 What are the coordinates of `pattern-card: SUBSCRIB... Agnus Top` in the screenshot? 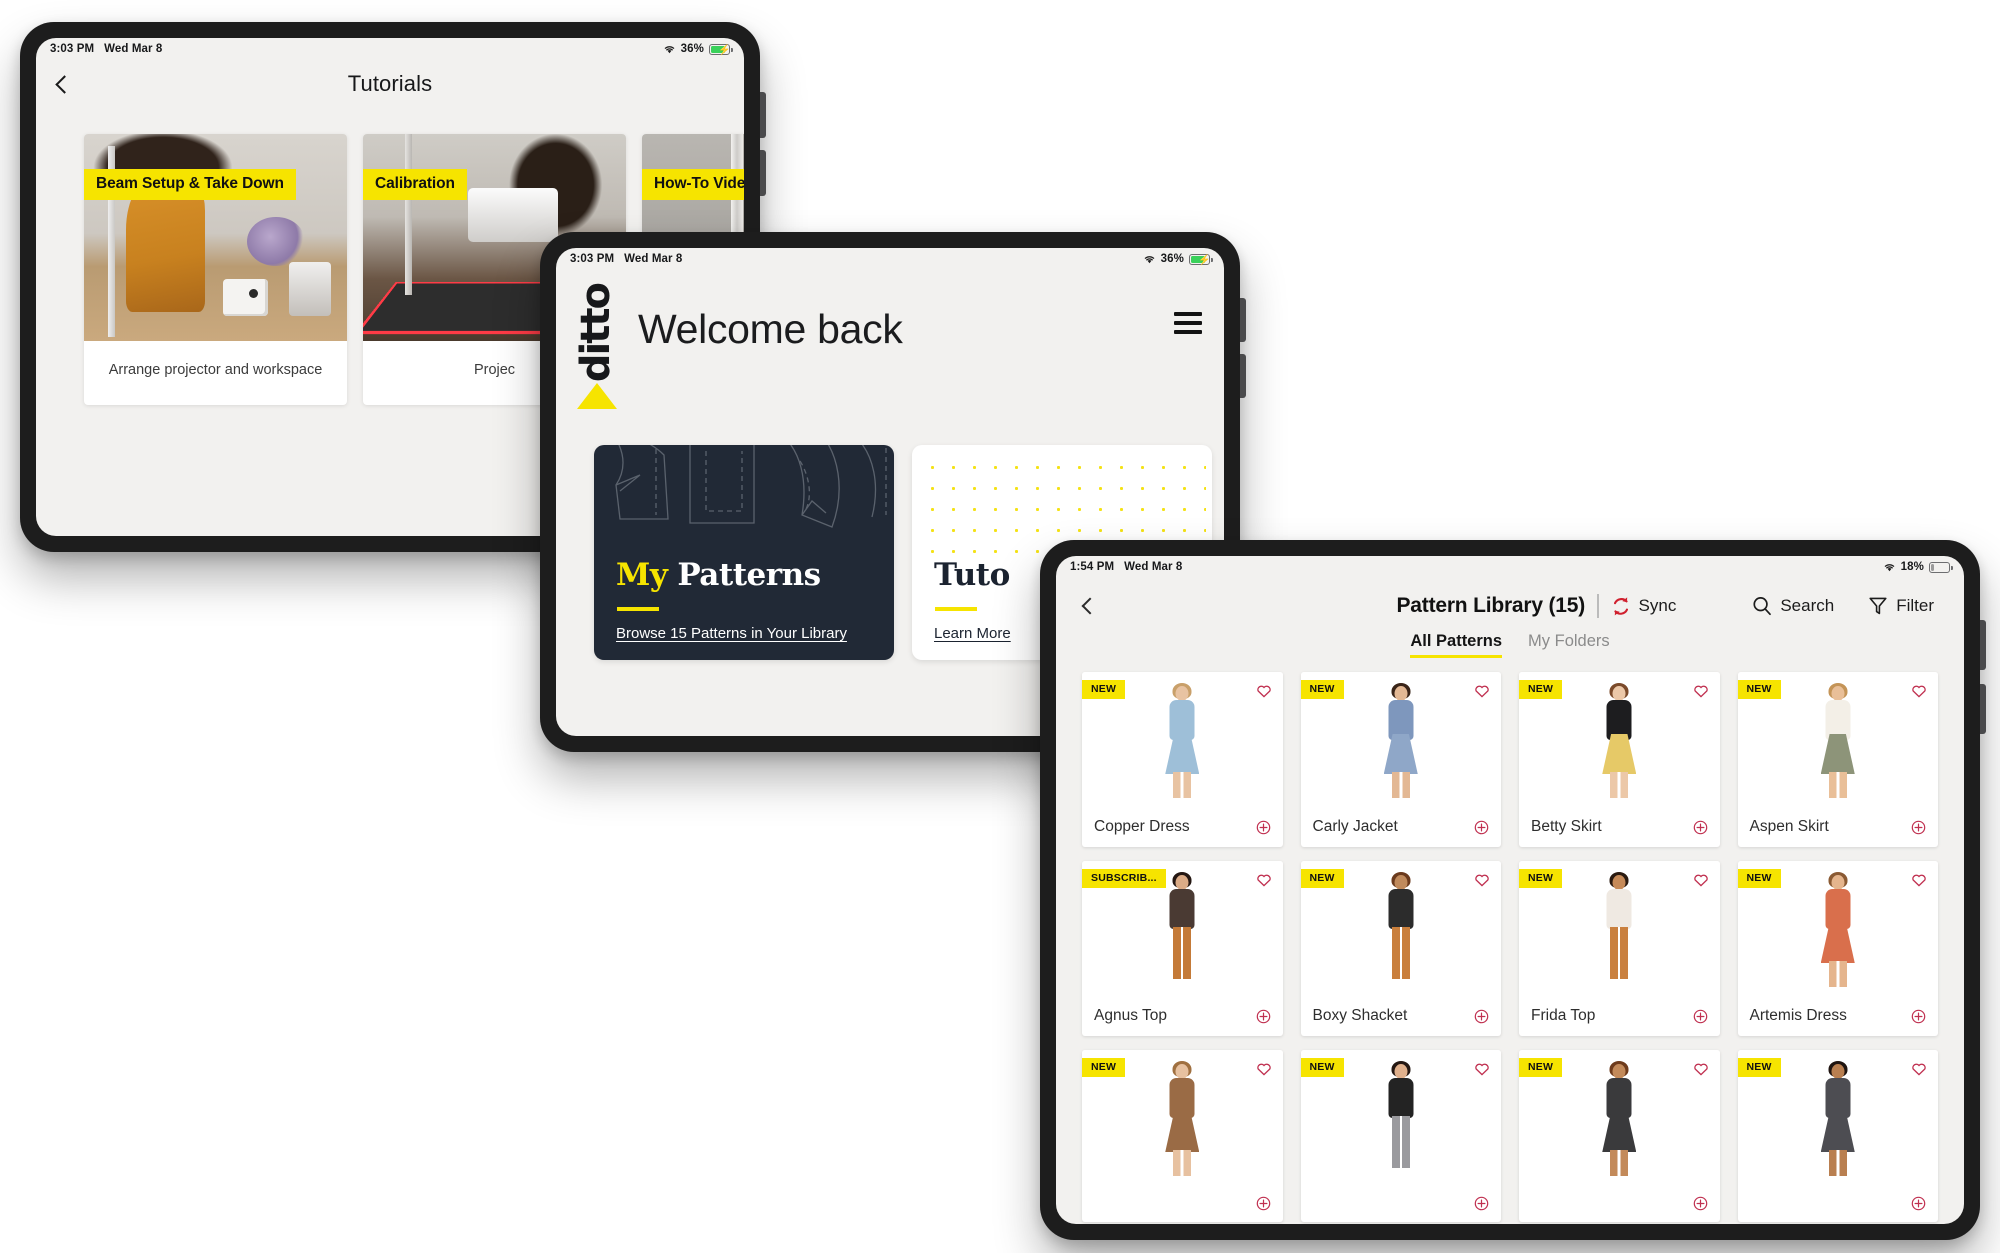 It's located at (1182, 948).